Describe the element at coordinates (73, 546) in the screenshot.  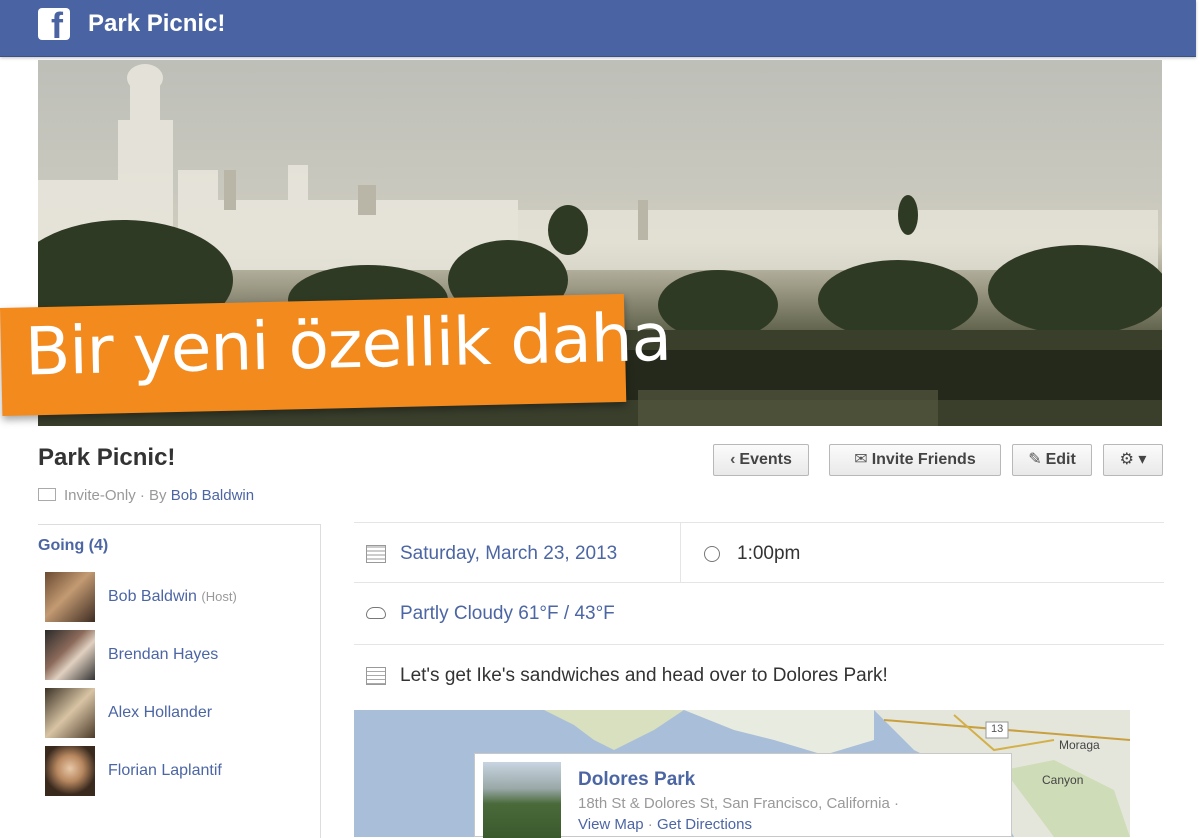
I see `going-count-link: Going (4)` at that location.